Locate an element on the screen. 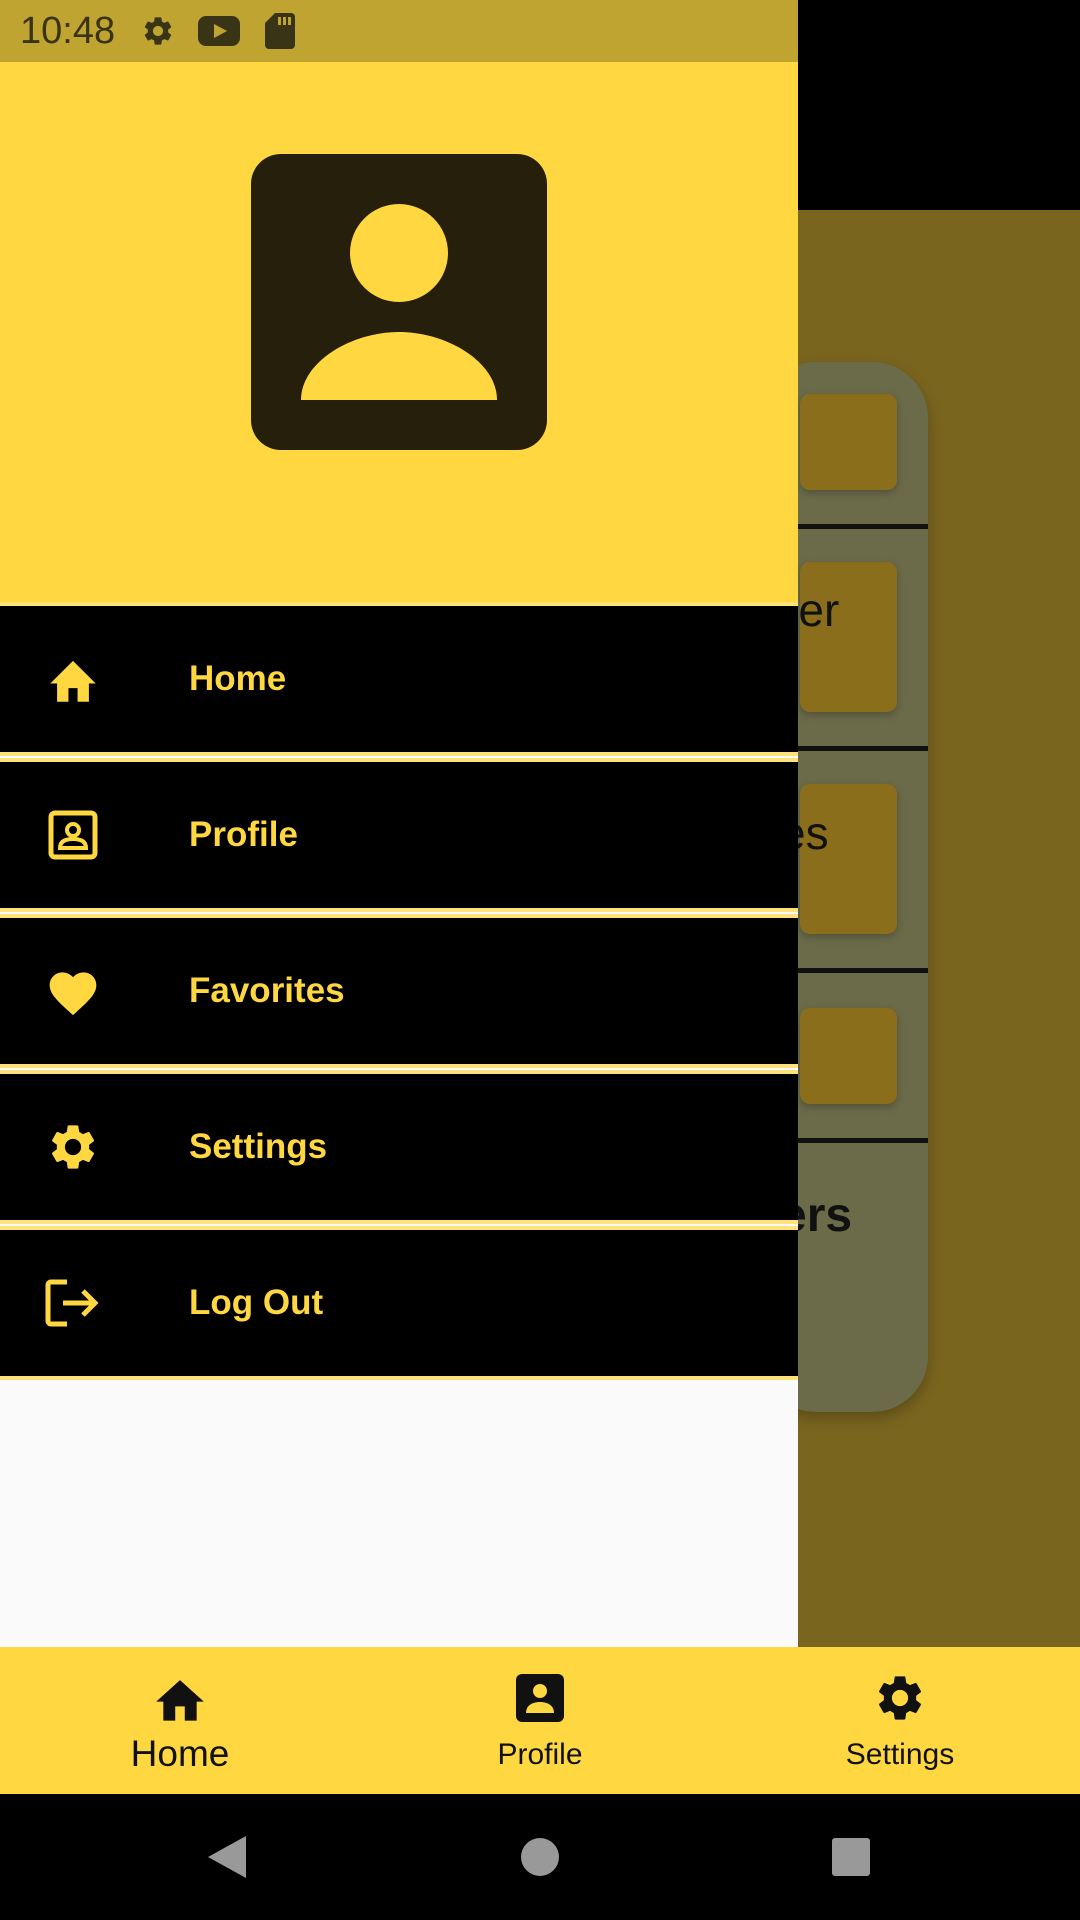 The height and width of the screenshot is (1920, 1080). bottom-nav-profile: Profile is located at coordinates (540, 1720).